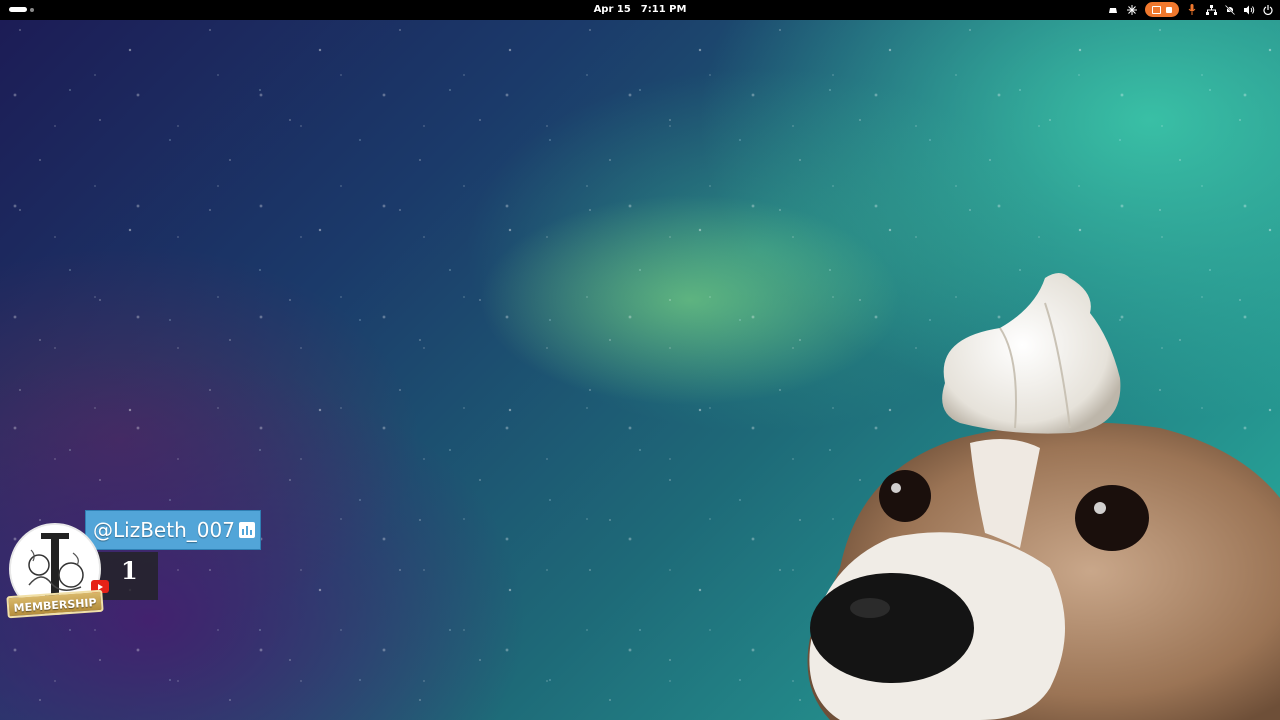  I want to click on membership-alert-widget: @LizBeth_007 1 MEMBERSHIP, so click(136, 568).